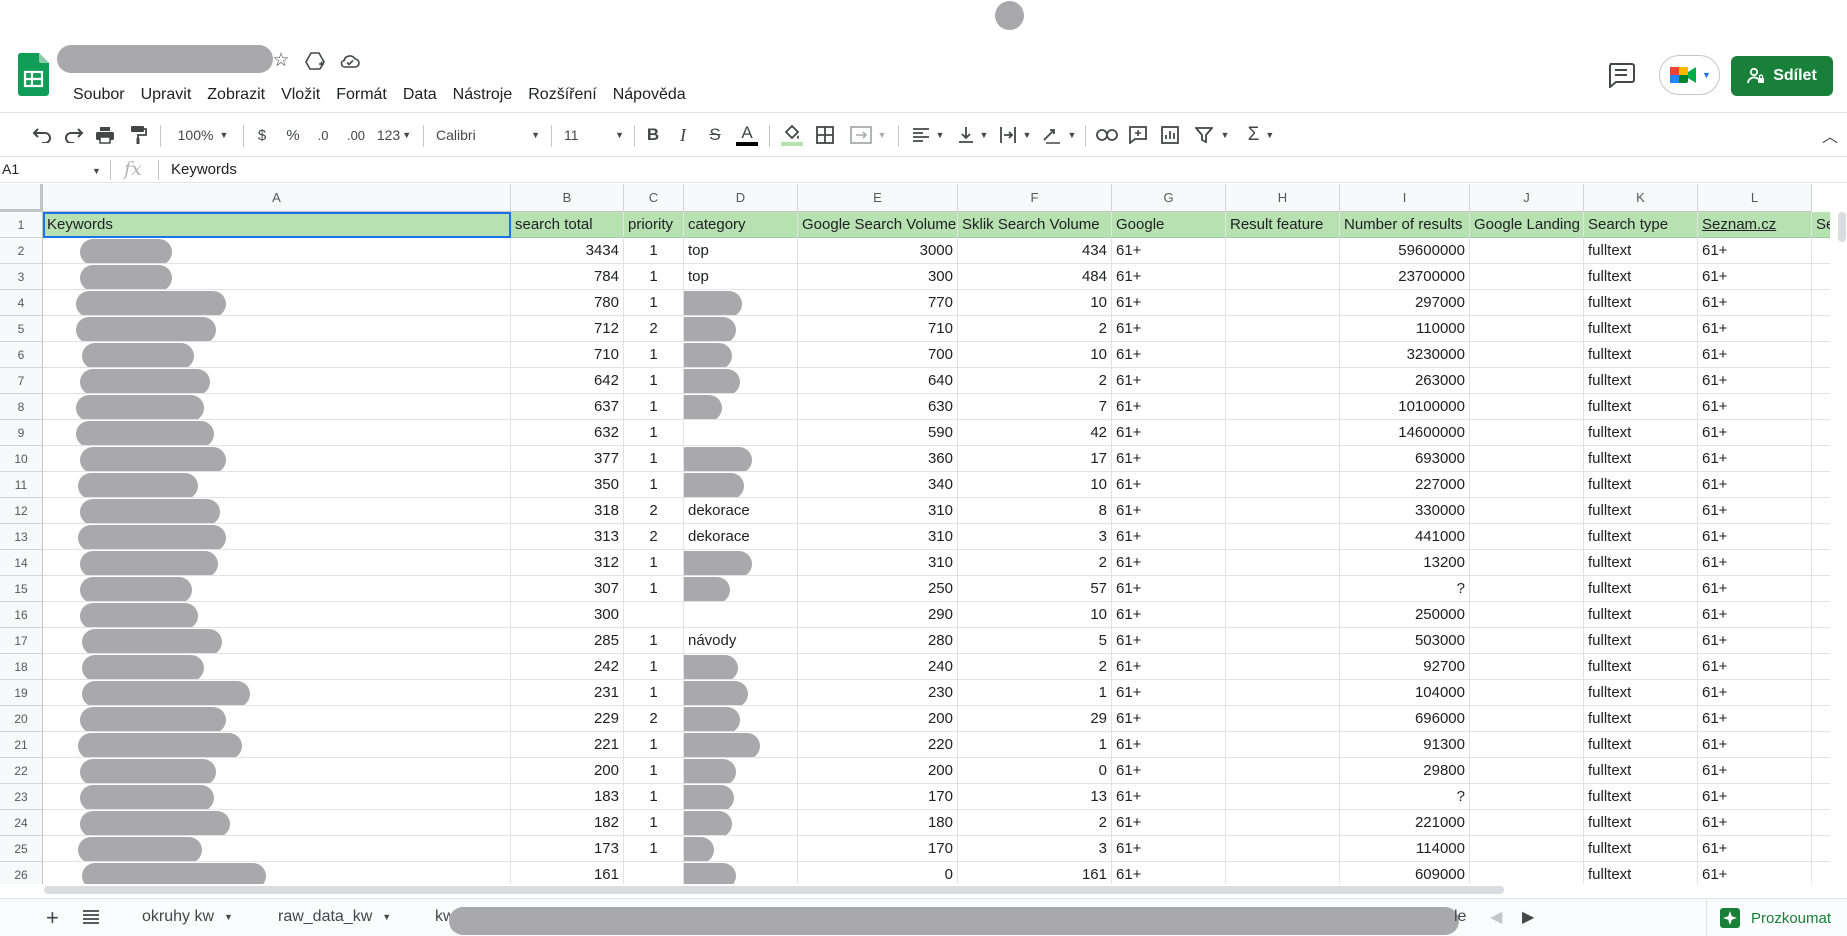 This screenshot has width=1847, height=936. I want to click on star-icon: ☆, so click(281, 61).